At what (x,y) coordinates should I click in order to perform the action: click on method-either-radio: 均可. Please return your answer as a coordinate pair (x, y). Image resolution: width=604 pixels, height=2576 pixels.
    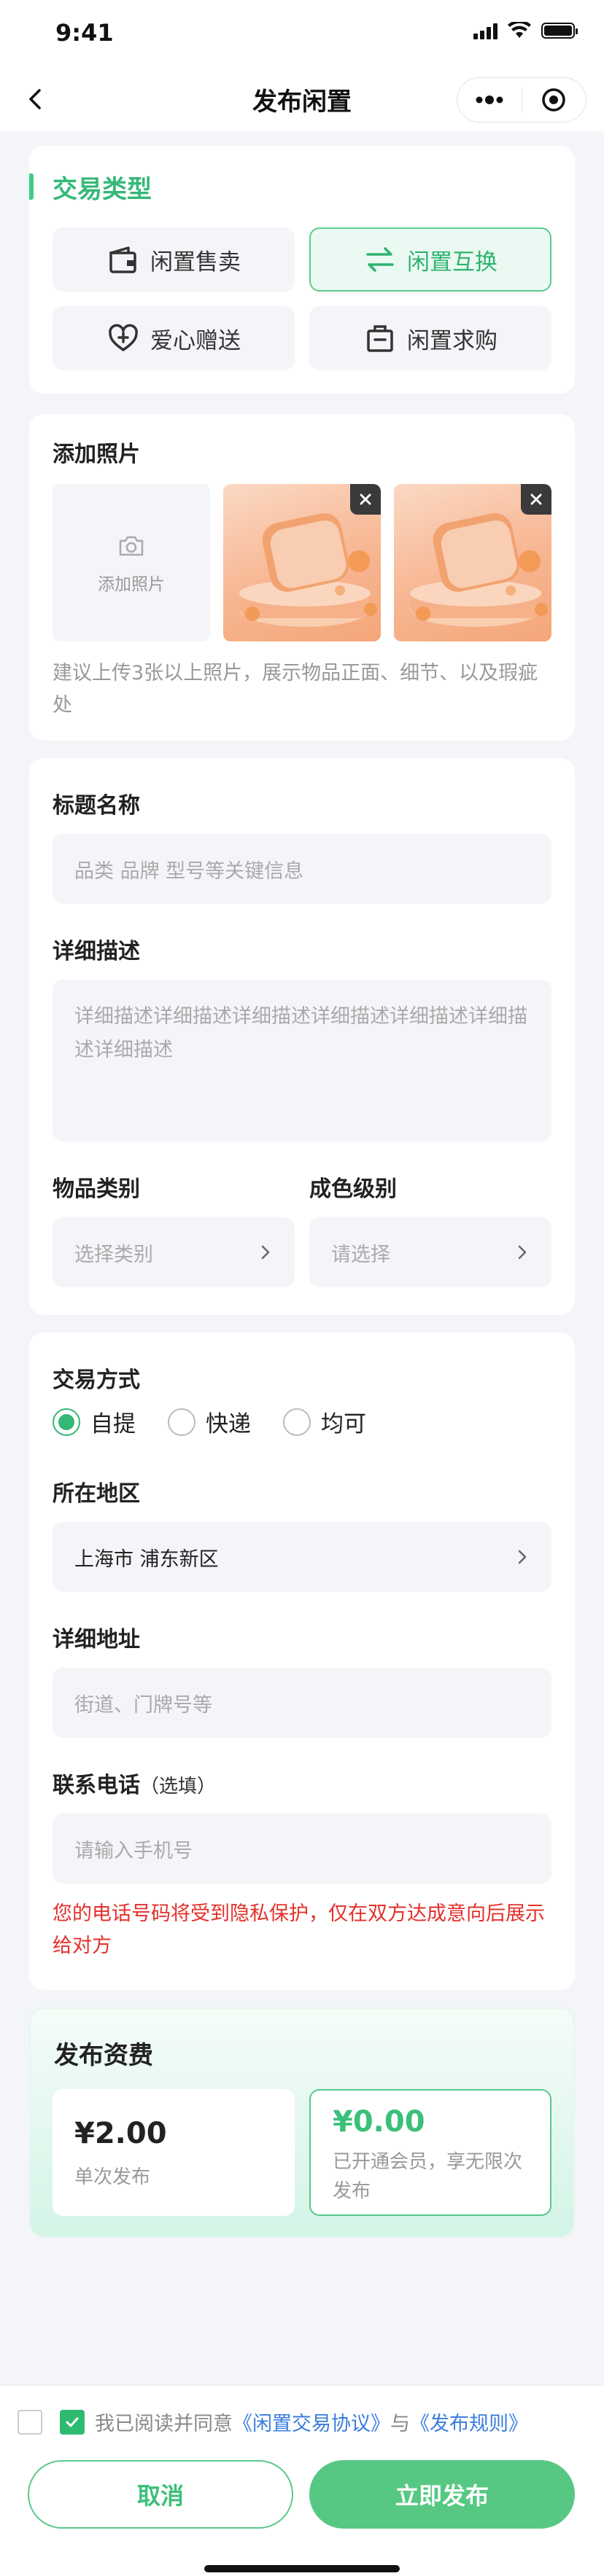
    Looking at the image, I should click on (324, 1421).